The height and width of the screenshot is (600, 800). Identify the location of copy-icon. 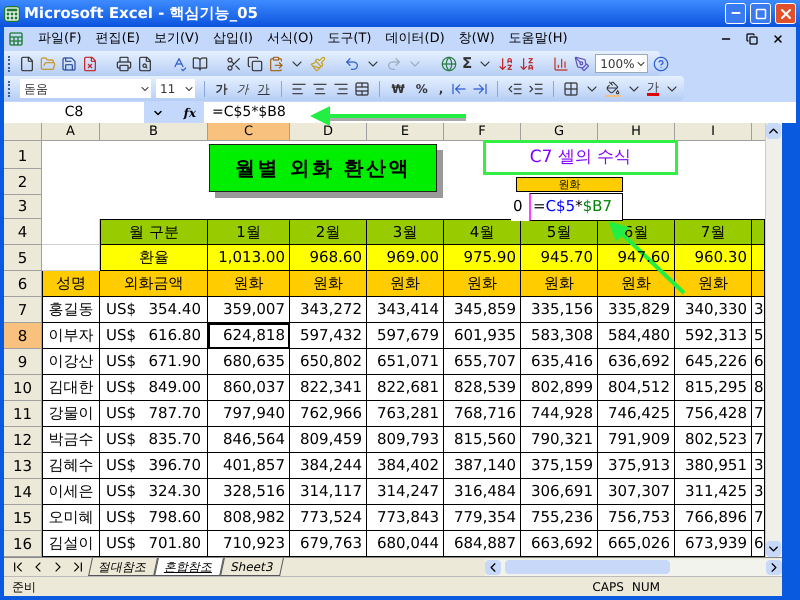
(255, 64).